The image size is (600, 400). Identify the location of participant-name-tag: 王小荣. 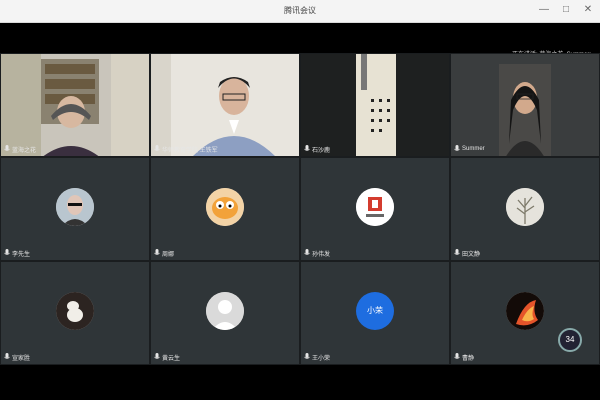
(317, 357).